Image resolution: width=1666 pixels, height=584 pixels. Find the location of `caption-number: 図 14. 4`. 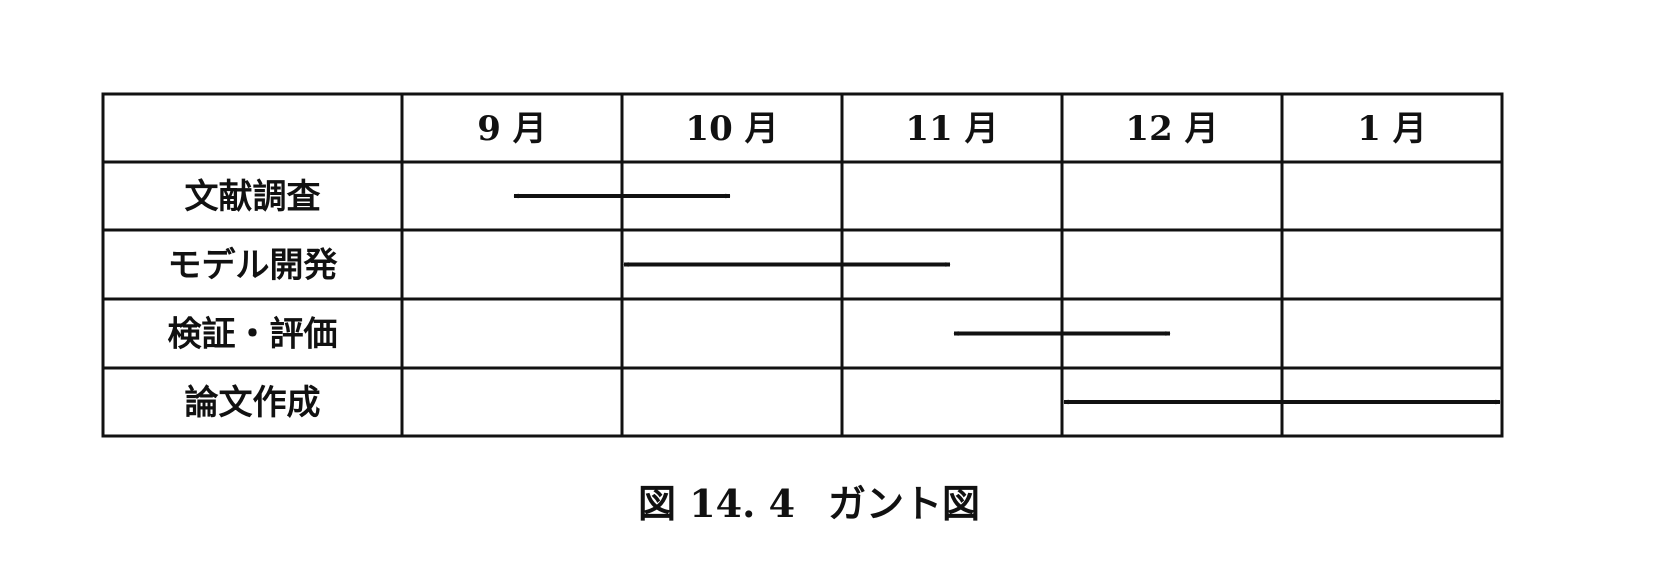

caption-number: 図 14. 4 is located at coordinates (716, 503).